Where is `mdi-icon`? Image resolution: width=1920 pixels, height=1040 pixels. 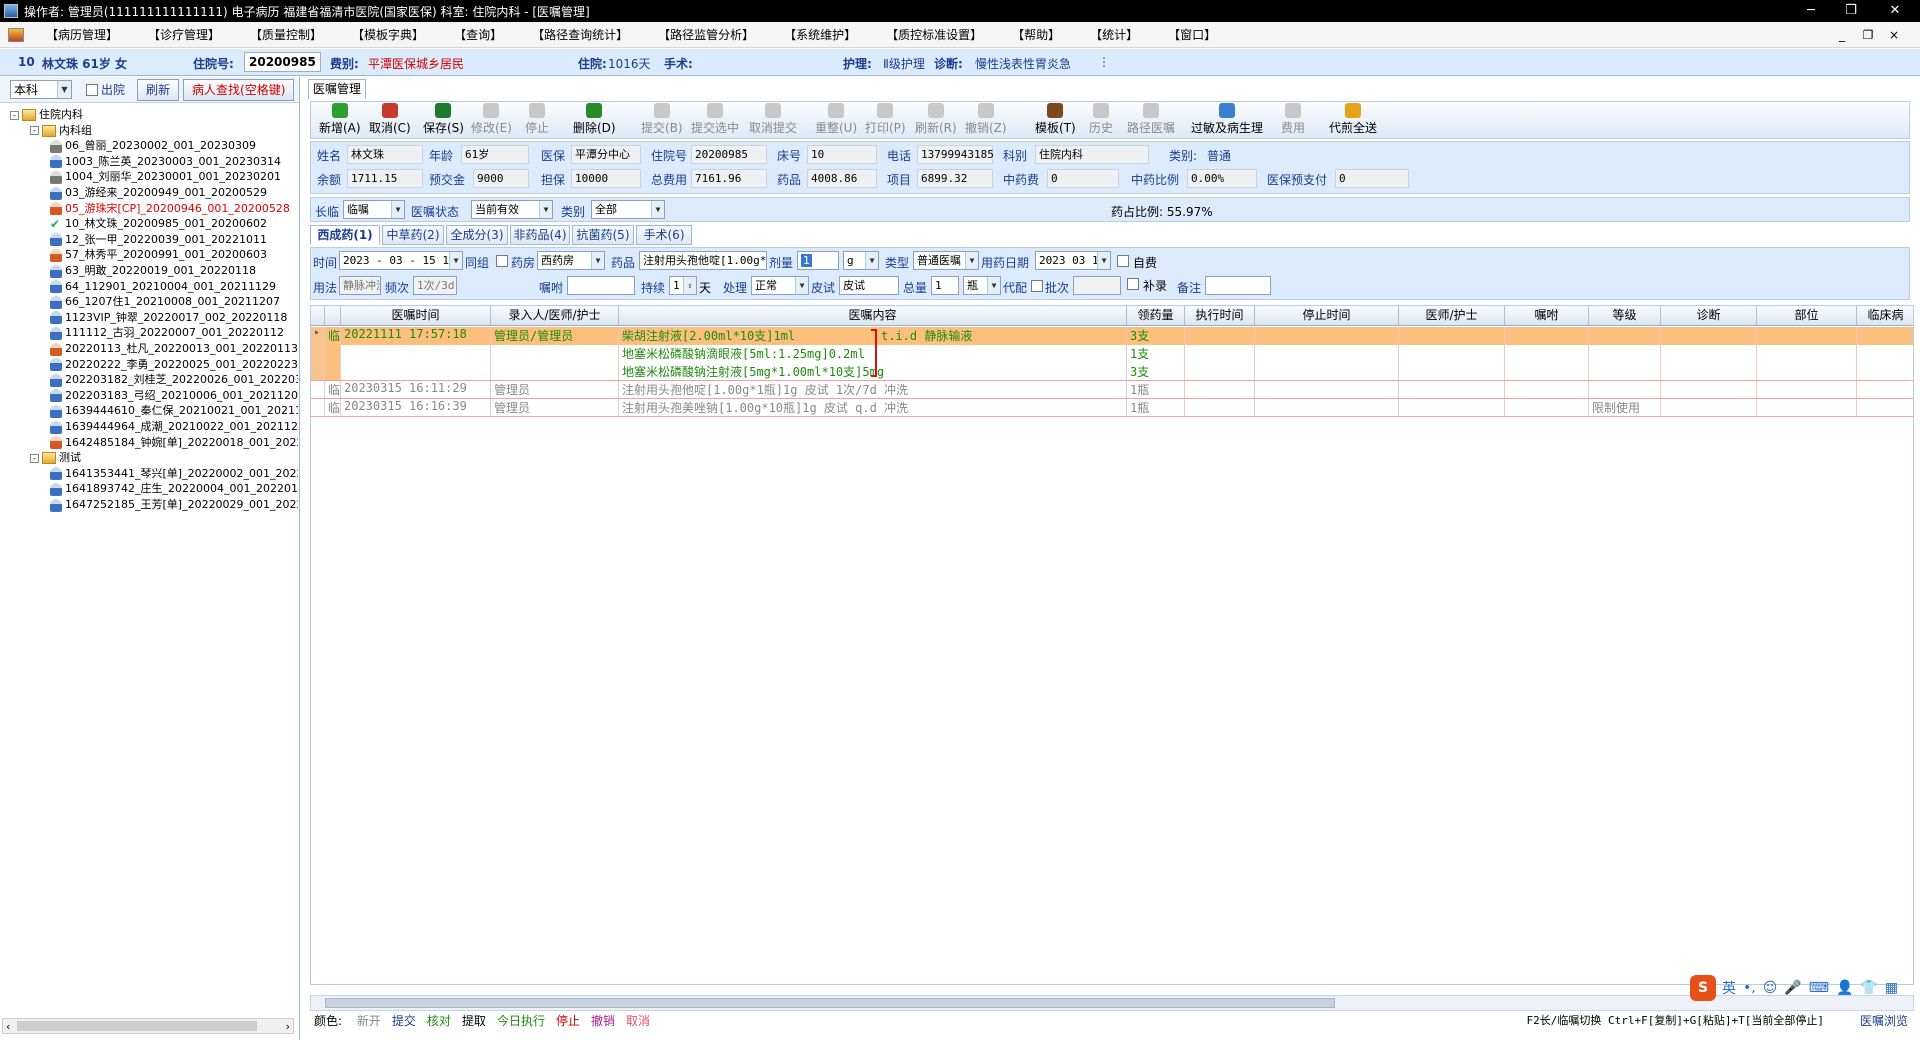 mdi-icon is located at coordinates (16, 34).